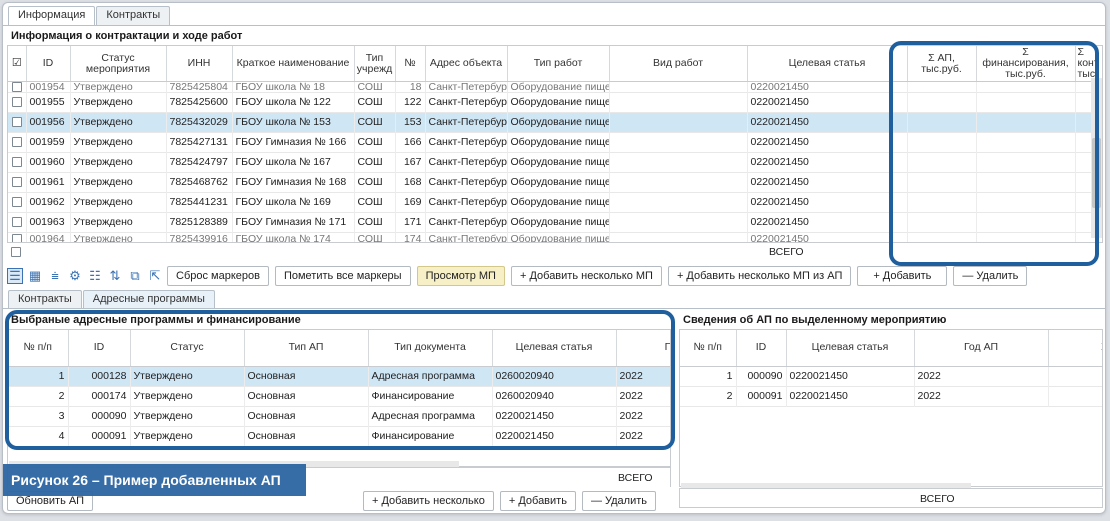 Image resolution: width=1110 pixels, height=521 pixels. Describe the element at coordinates (45, 299) in the screenshot. I see `tab-bottom-contracts: Контракты` at that location.